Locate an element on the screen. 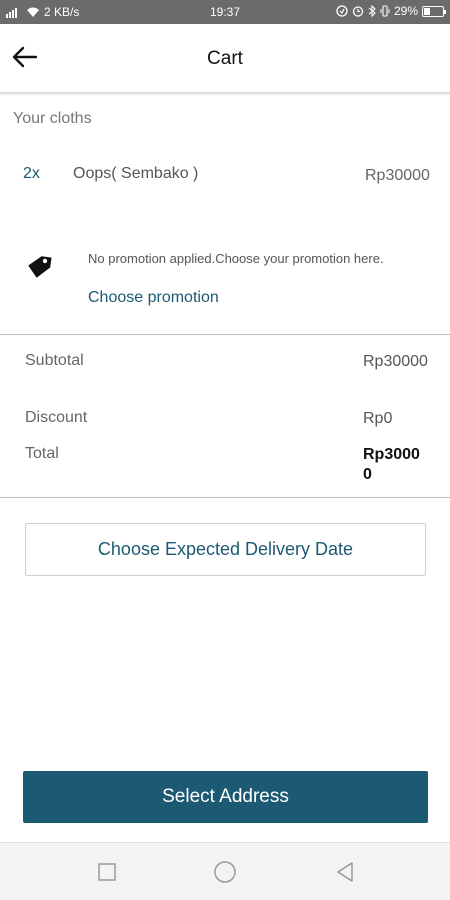  total-value: Rp30000 is located at coordinates (391, 464).